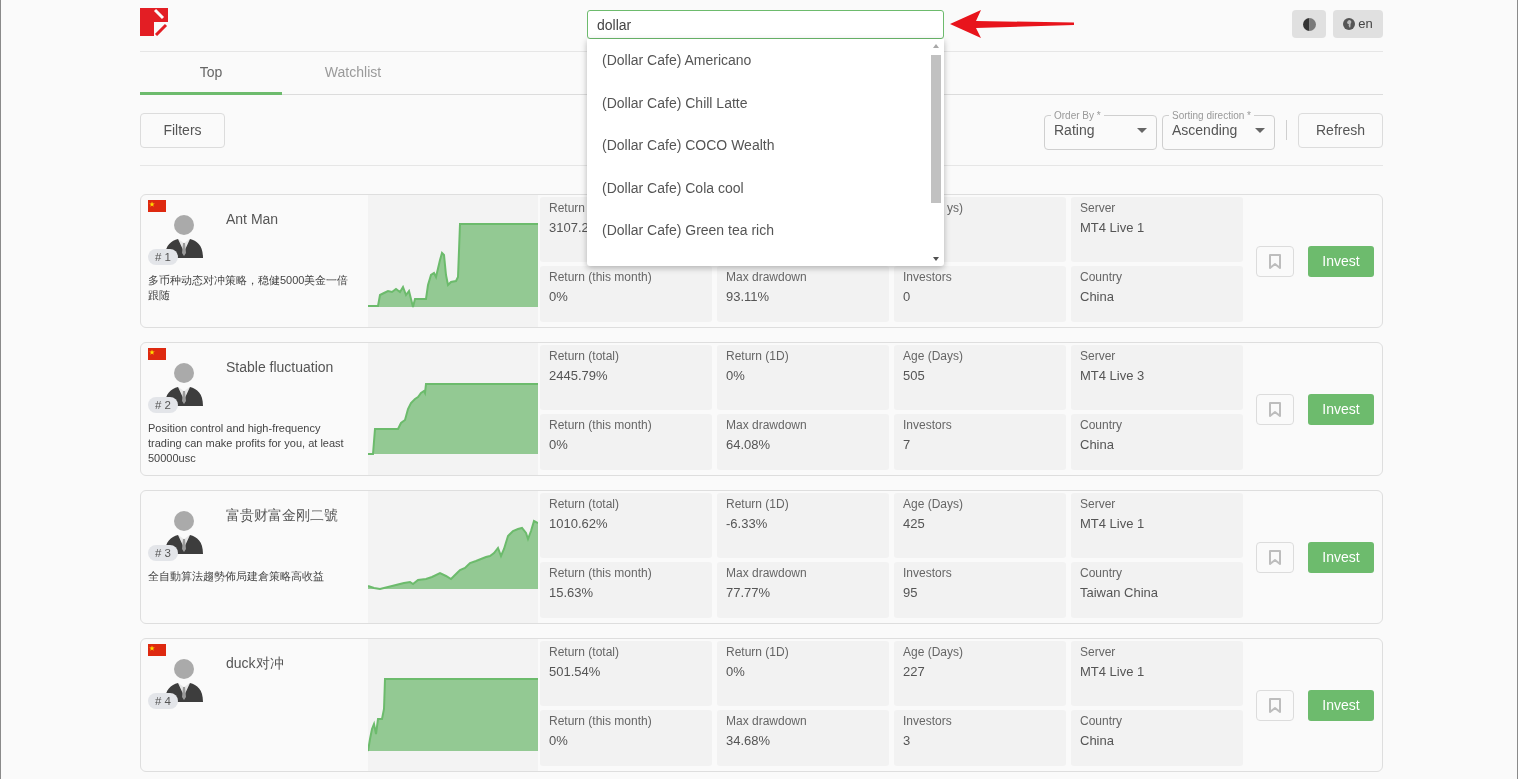 The image size is (1518, 779). What do you see at coordinates (765, 24) in the screenshot?
I see `search-field: dollar` at bounding box center [765, 24].